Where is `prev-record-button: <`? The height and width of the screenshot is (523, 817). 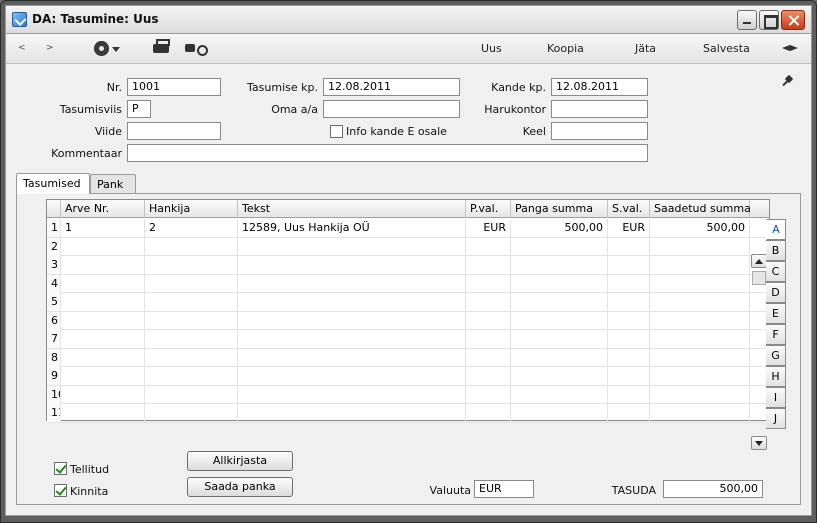 prev-record-button: < is located at coordinates (22, 48).